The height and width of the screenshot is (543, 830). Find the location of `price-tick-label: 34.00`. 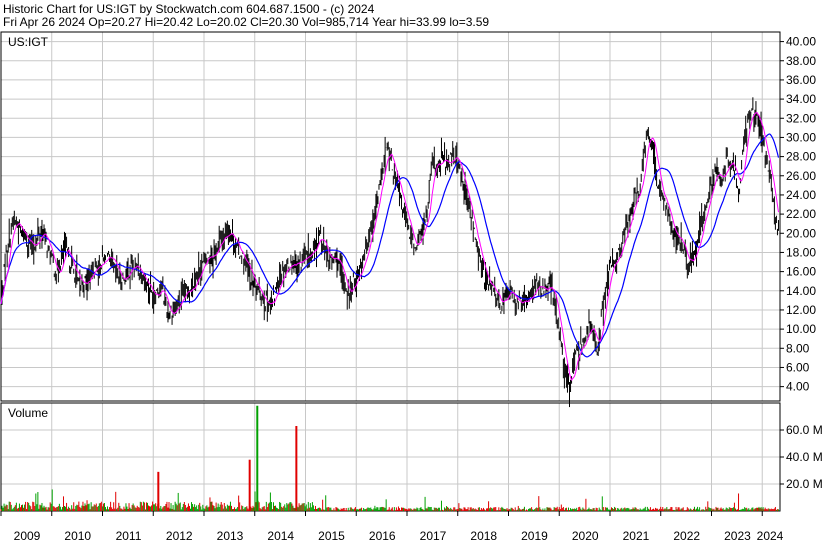

price-tick-label: 34.00 is located at coordinates (801, 99).